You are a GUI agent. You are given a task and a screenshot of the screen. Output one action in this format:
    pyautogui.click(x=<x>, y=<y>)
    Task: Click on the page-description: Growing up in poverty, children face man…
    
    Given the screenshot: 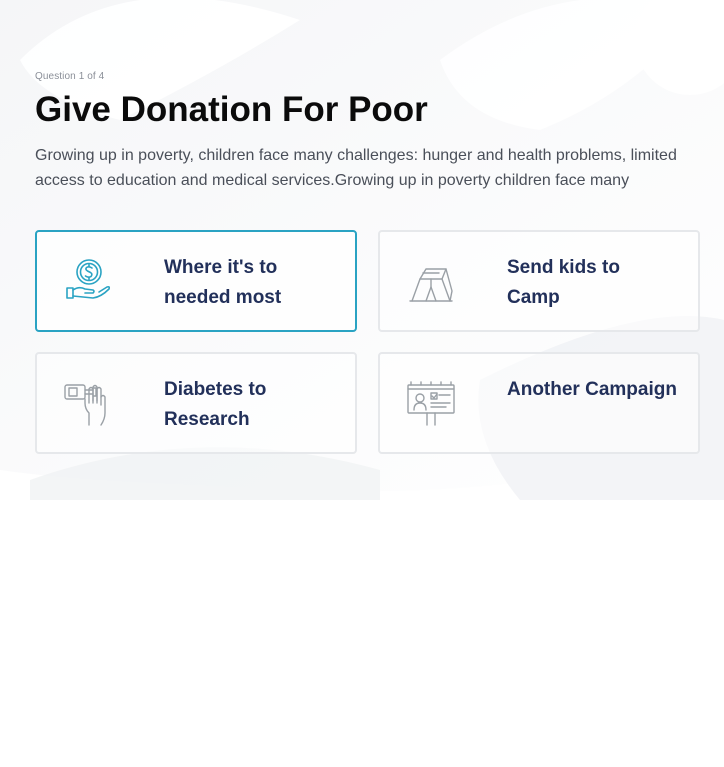 What is the action you would take?
    pyautogui.click(x=356, y=168)
    